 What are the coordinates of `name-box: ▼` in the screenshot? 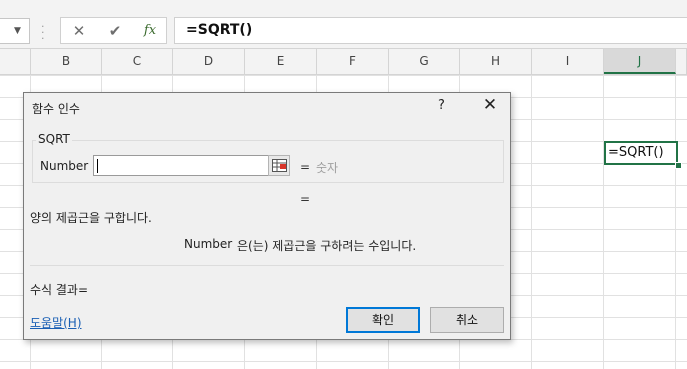 It's located at (15, 31).